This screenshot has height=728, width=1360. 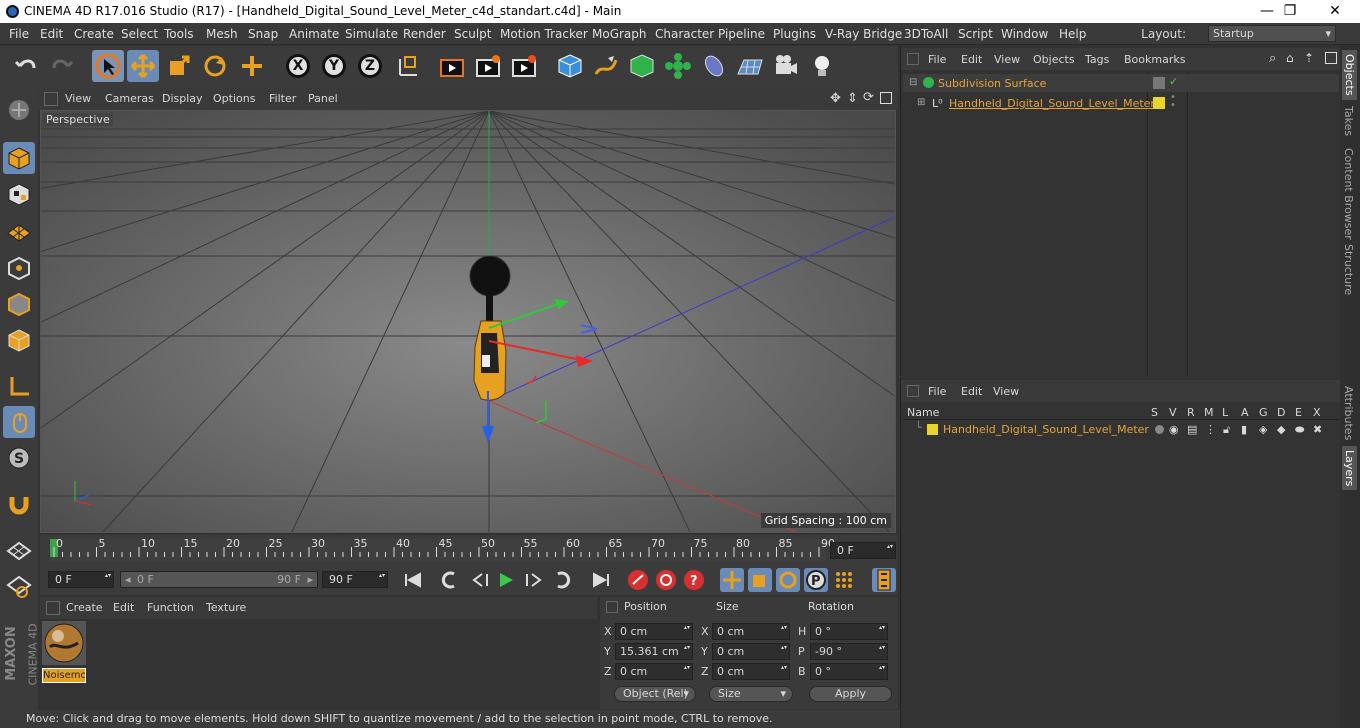 I want to click on menu-create: Create, so click(x=94, y=34).